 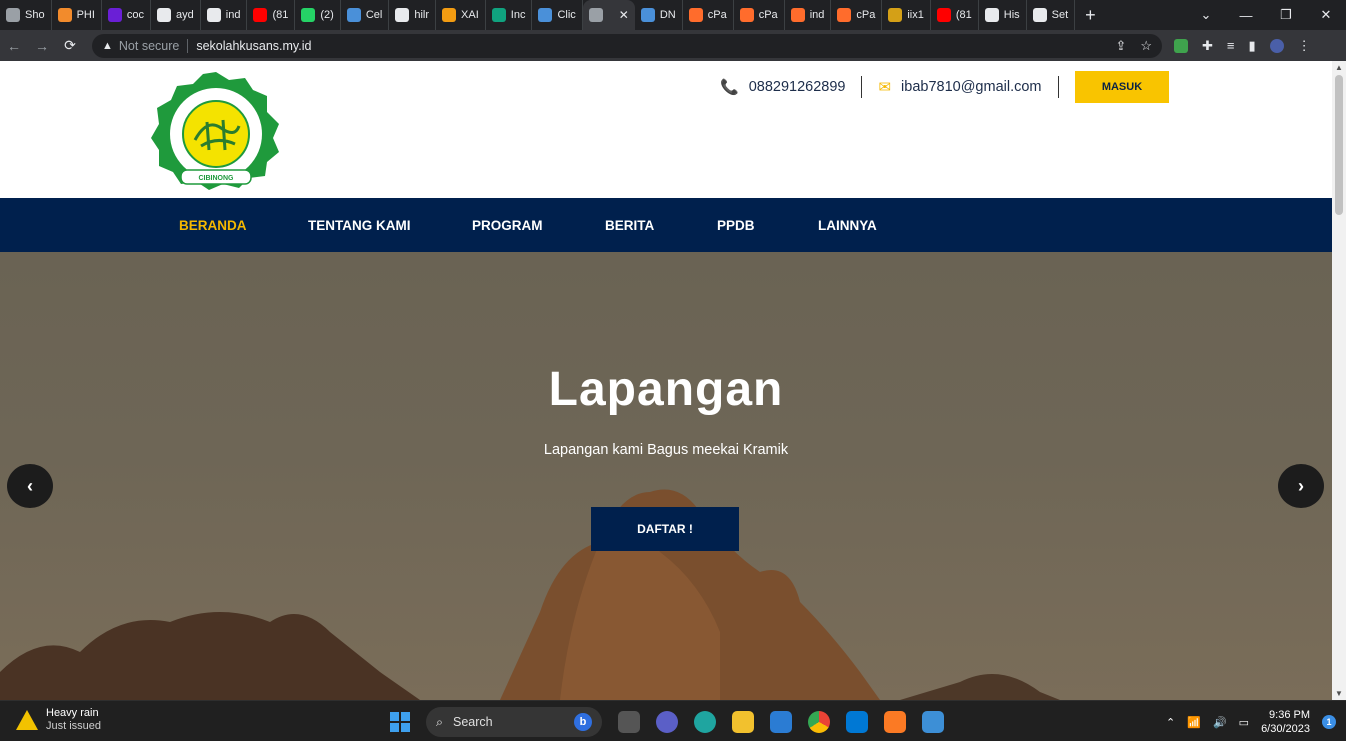 I want to click on clock-time: 9:36 PM, so click(x=1289, y=715).